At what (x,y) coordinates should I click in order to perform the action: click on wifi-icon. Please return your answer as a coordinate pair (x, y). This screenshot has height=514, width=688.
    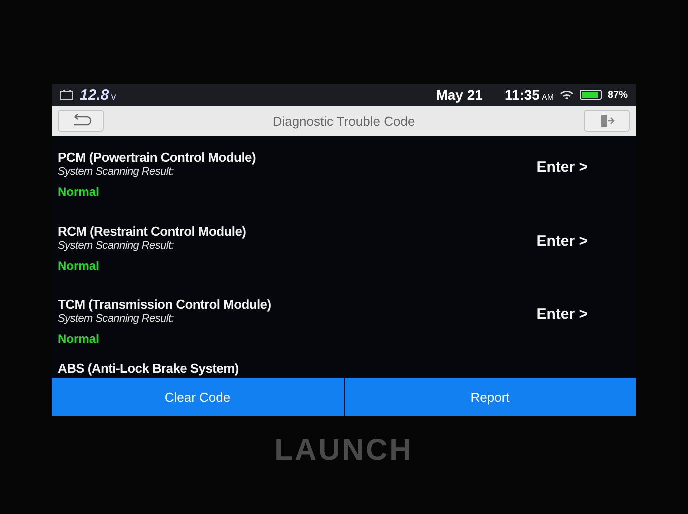
    Looking at the image, I should click on (567, 95).